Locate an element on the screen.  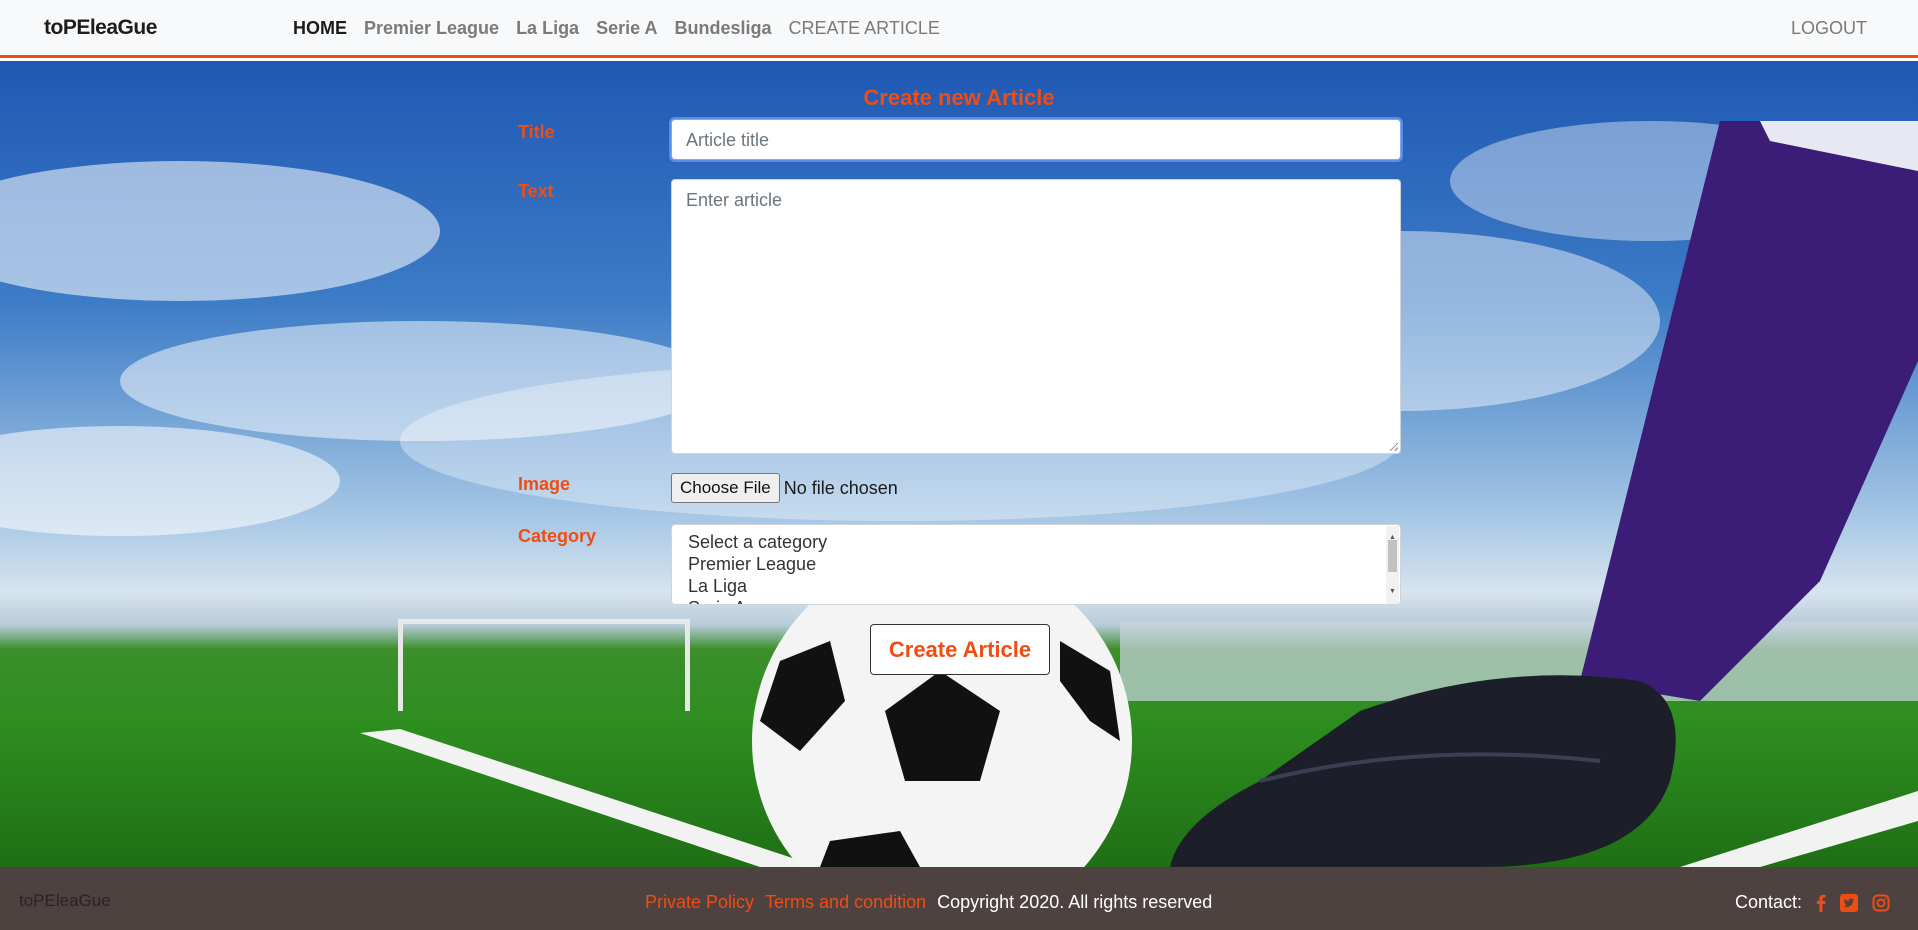
instagram-icon is located at coordinates (1881, 903).